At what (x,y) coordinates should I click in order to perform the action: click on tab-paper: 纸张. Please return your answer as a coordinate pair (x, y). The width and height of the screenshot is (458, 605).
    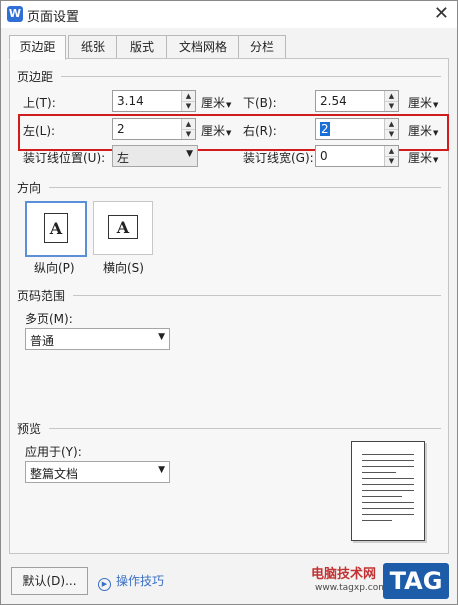
    Looking at the image, I should click on (93, 47).